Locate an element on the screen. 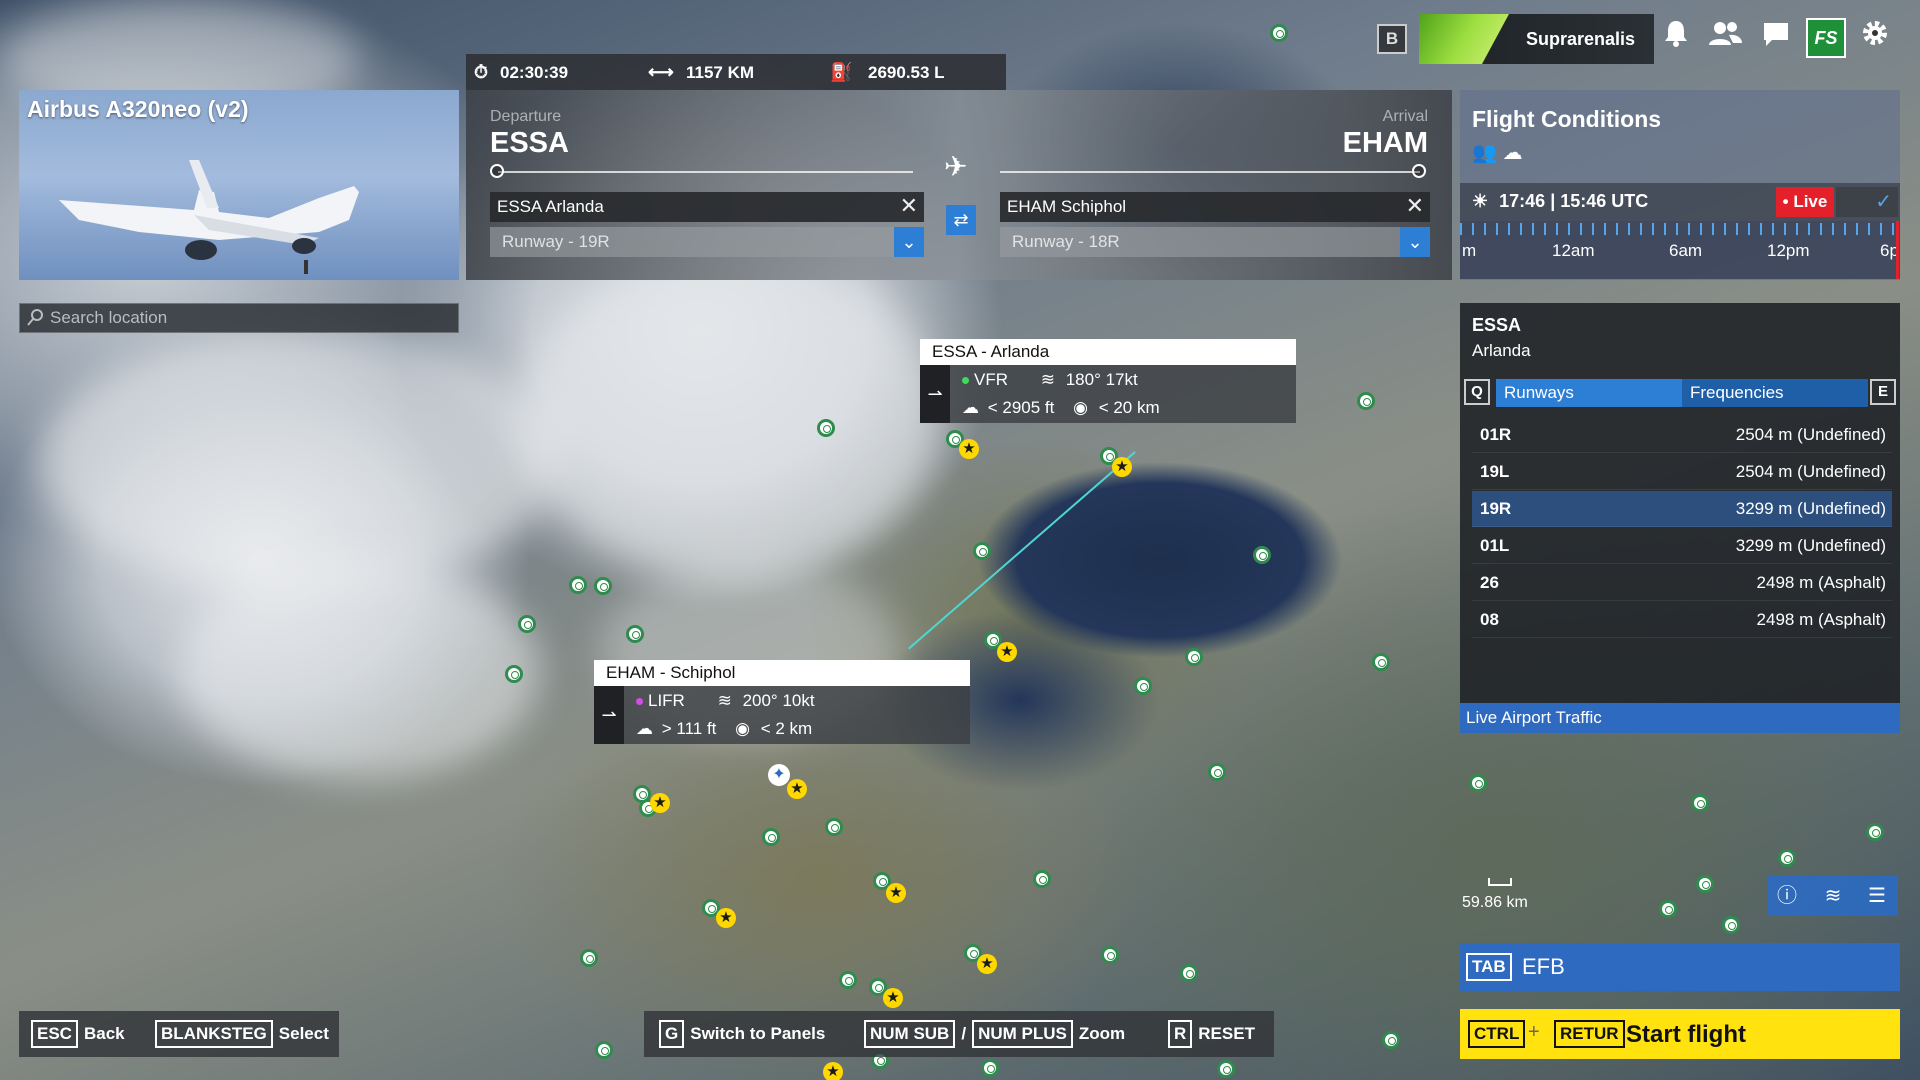 The width and height of the screenshot is (1920, 1080). chat-icon is located at coordinates (1776, 38).